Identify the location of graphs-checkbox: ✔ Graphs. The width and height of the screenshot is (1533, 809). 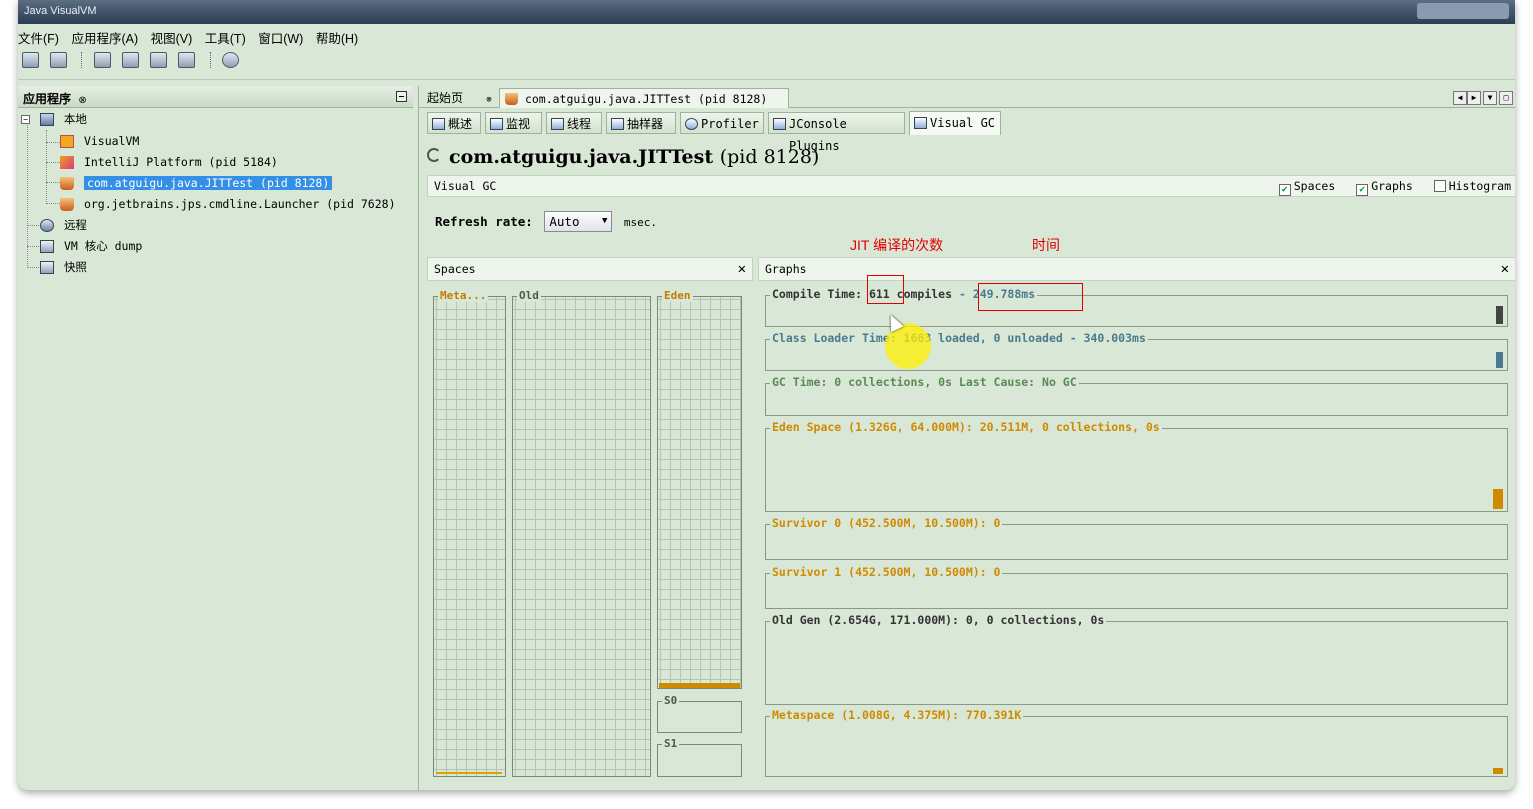
(1384, 186).